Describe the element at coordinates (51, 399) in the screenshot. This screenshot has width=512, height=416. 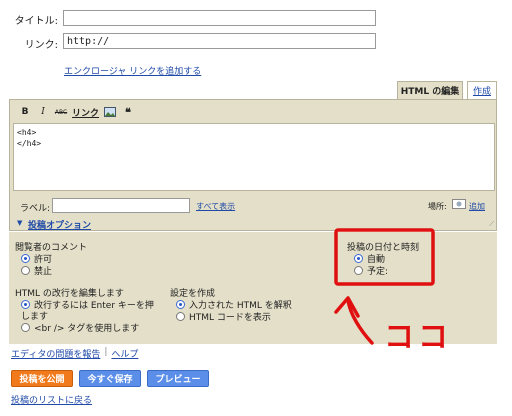
I see `back-to-posts-link: 投稿のリストに戻る` at that location.